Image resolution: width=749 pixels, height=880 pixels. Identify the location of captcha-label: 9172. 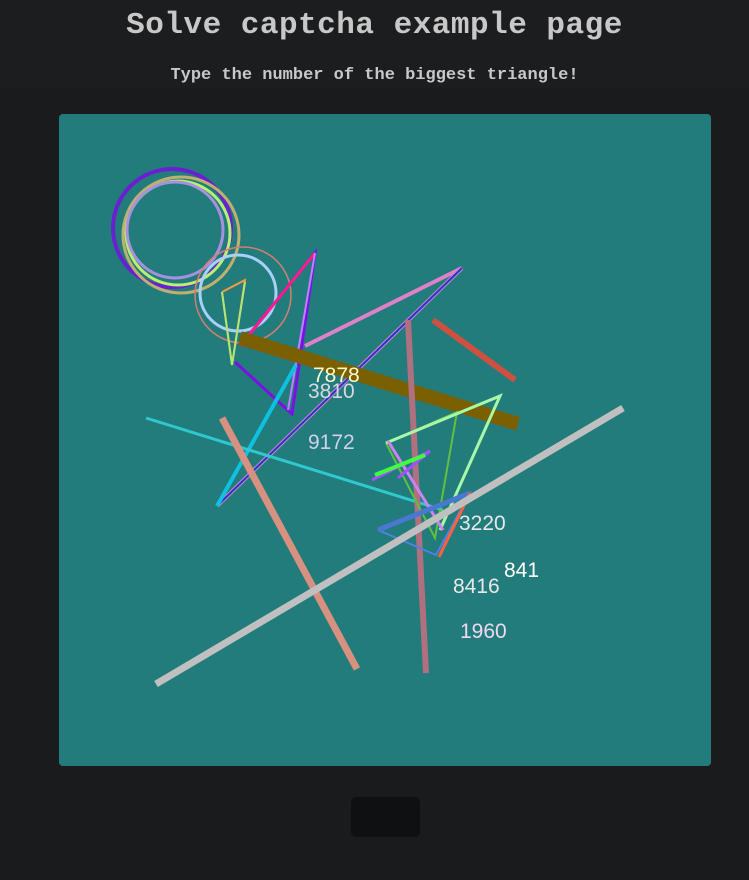
(331, 442).